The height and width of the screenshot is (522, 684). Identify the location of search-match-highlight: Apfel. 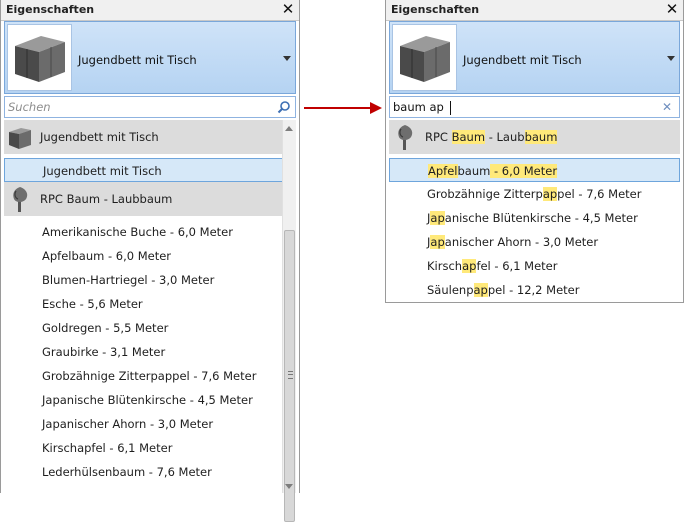
(443, 171).